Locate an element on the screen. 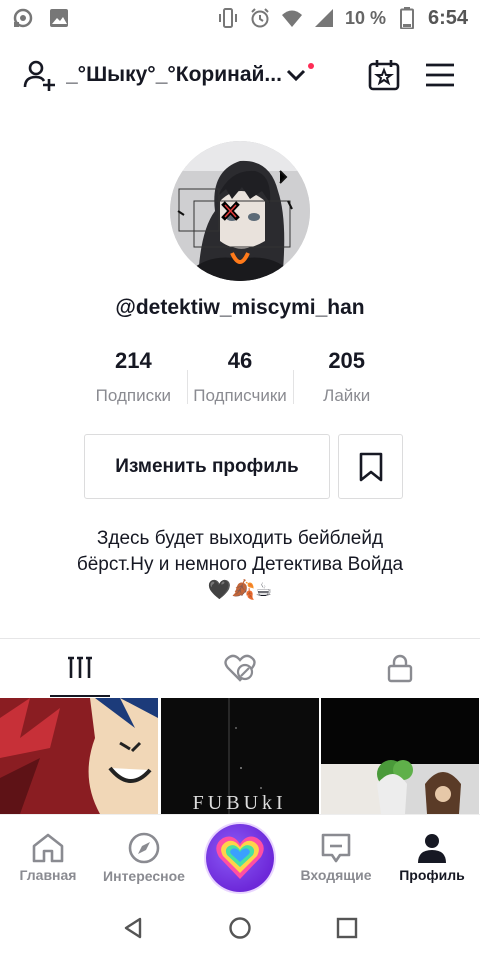  likes-count: 205 is located at coordinates (347, 360).